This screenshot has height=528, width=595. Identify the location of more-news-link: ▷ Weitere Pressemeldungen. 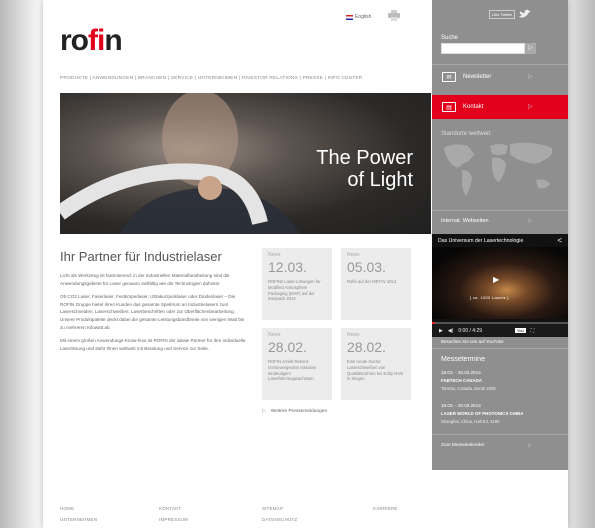
(294, 411).